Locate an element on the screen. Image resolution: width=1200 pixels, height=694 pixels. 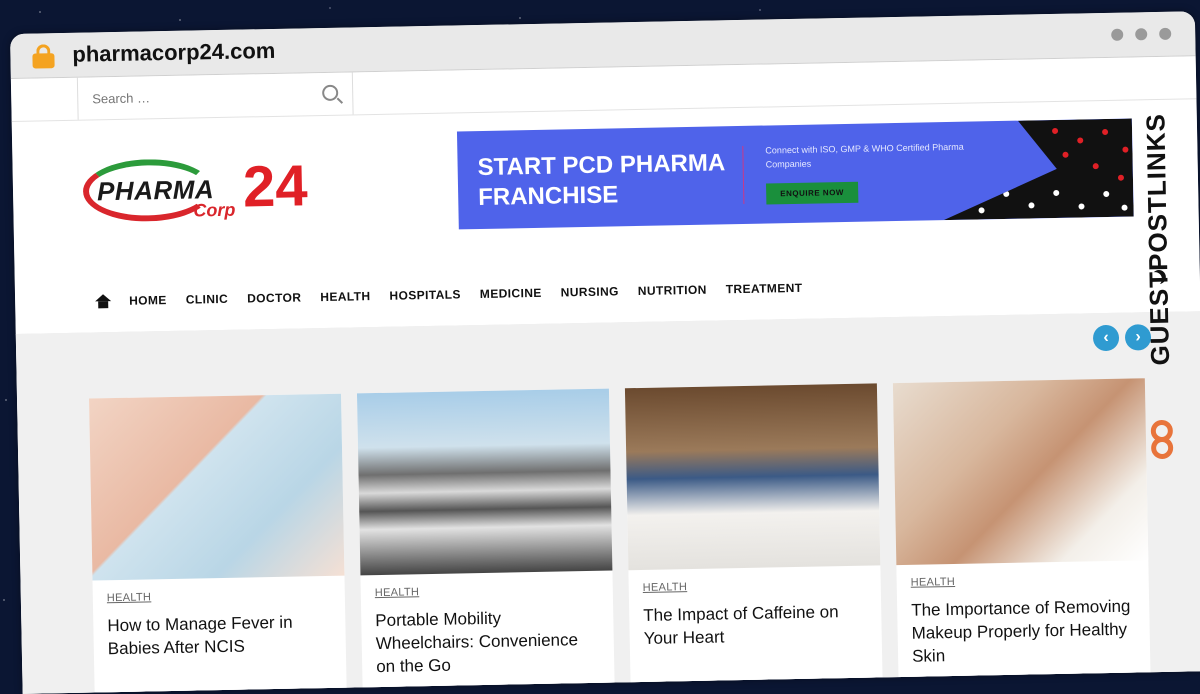
window-controls is located at coordinates (1141, 34).